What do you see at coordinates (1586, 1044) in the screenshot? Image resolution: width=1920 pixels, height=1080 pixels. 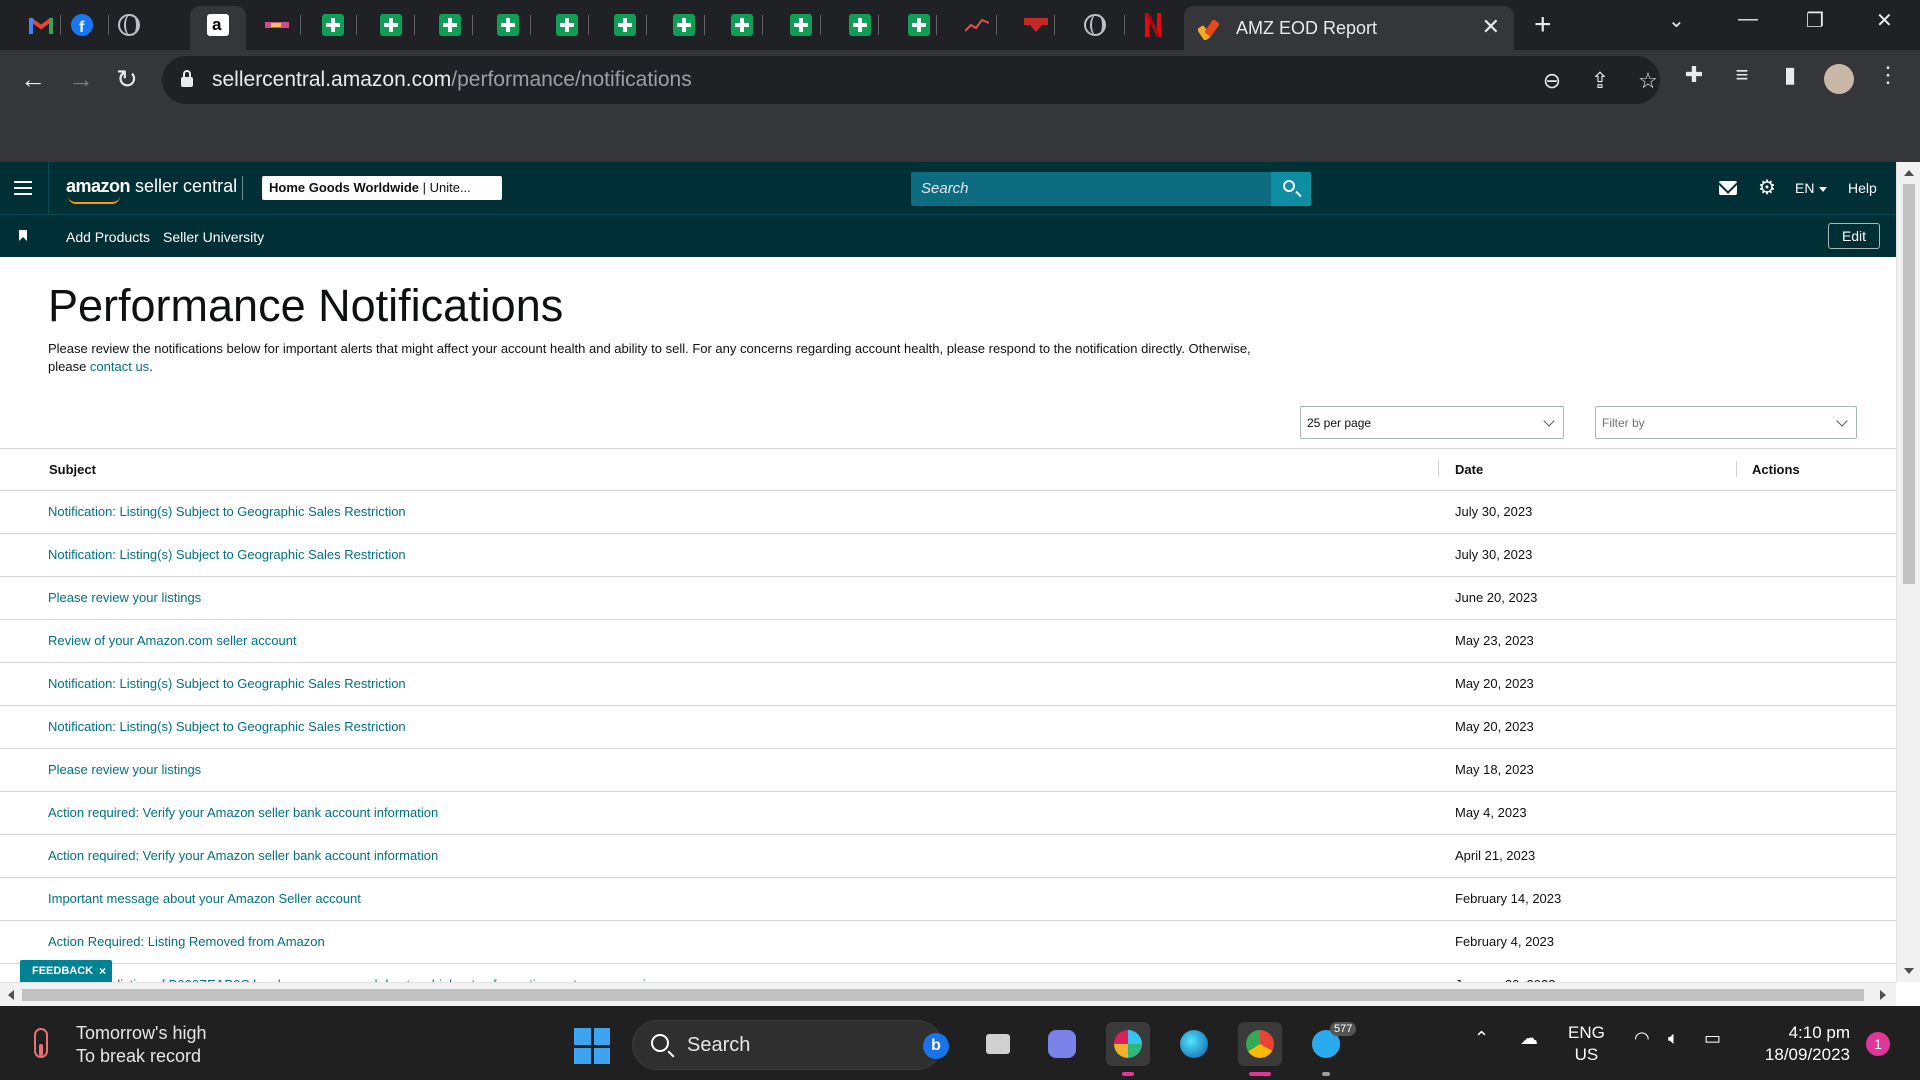 I see `input-language: ENG US` at bounding box center [1586, 1044].